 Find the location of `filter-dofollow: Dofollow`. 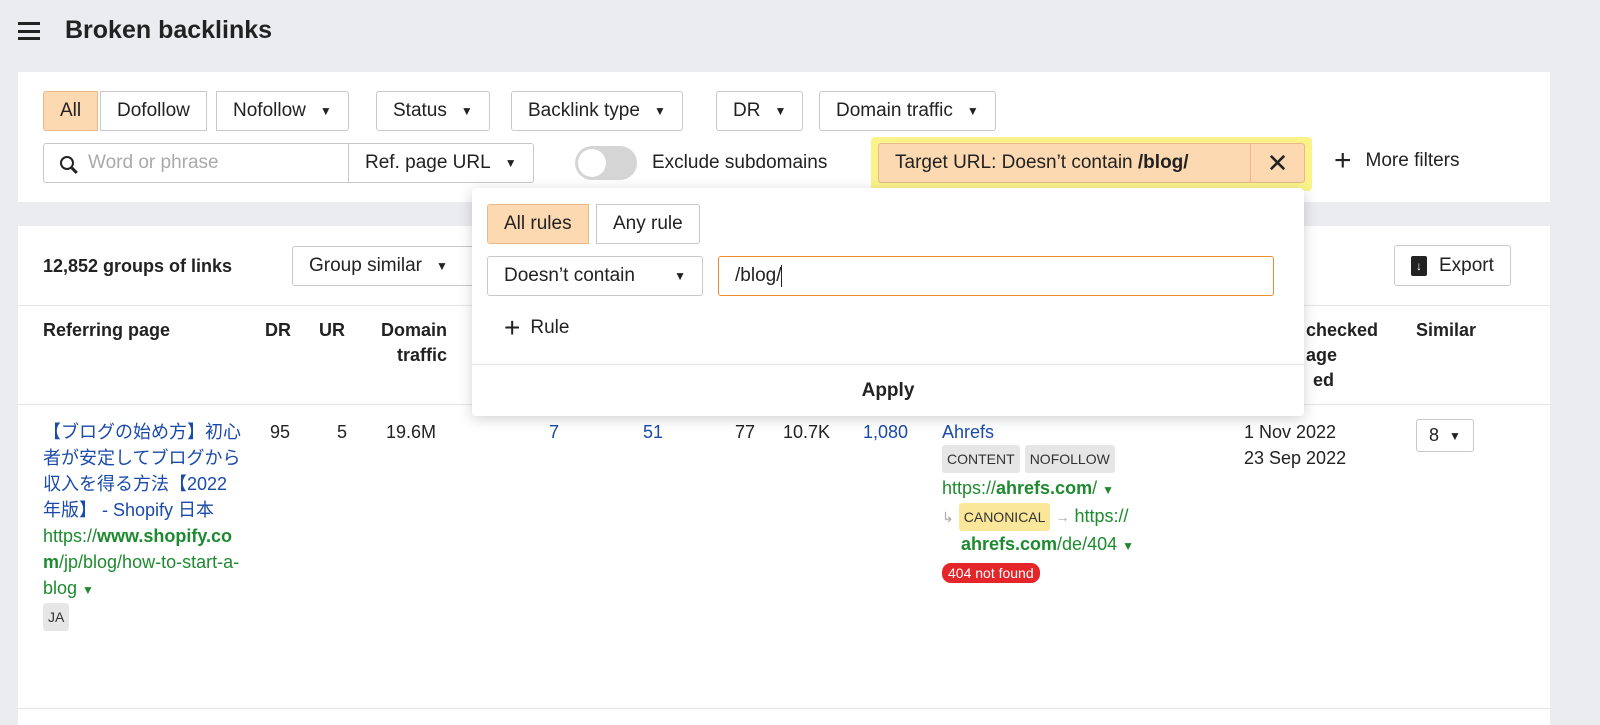

filter-dofollow: Dofollow is located at coordinates (153, 111).